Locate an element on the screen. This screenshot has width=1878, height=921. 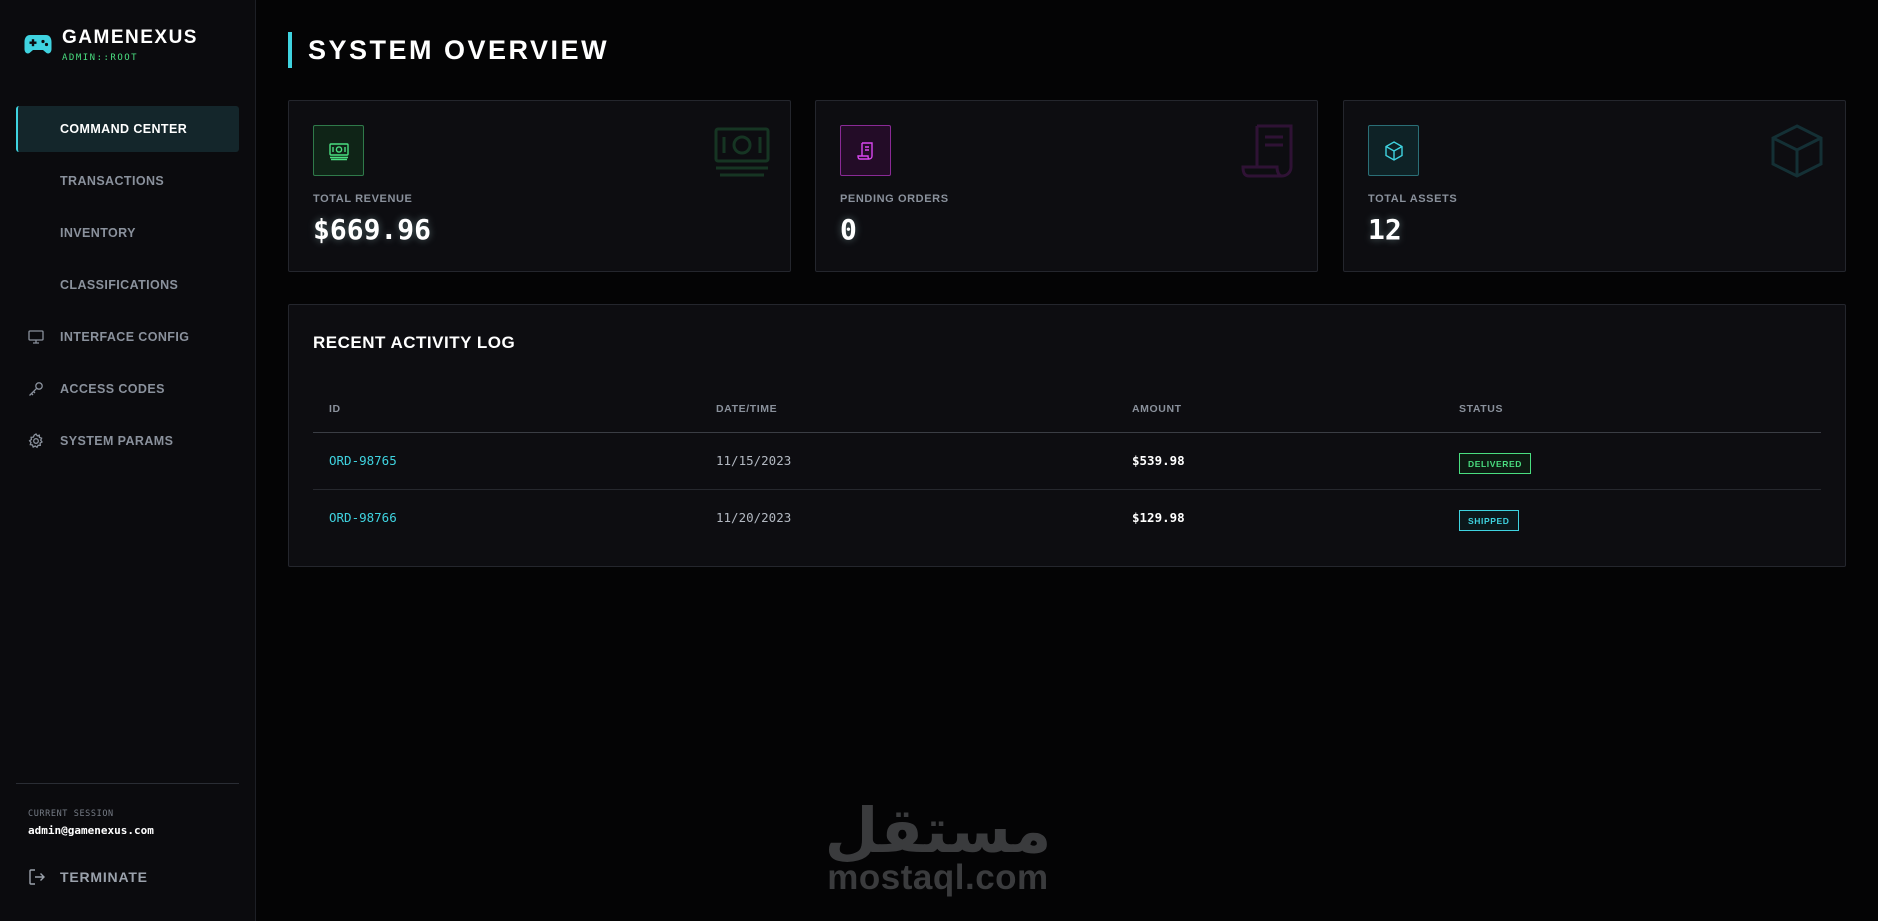
column-header-status: STATUS is located at coordinates (1481, 409).